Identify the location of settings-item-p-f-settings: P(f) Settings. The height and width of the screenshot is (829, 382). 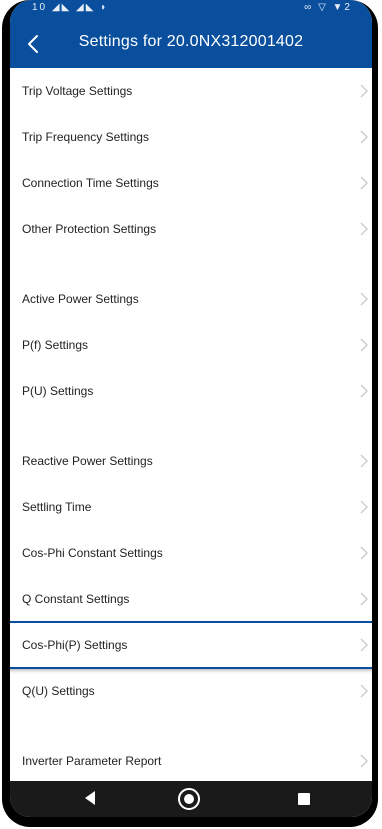
(191, 345).